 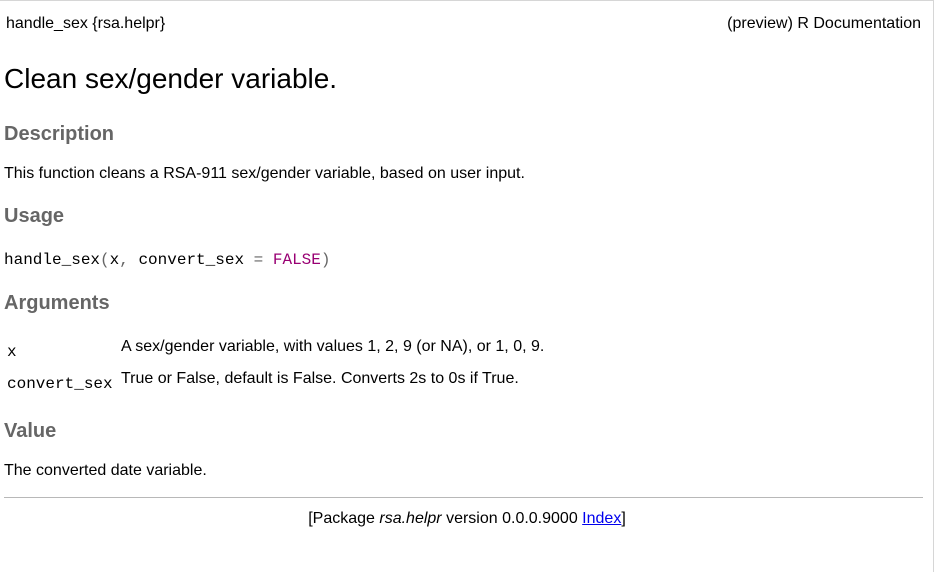 What do you see at coordinates (410, 518) in the screenshot?
I see `footer-package-name: rsa.helpr` at bounding box center [410, 518].